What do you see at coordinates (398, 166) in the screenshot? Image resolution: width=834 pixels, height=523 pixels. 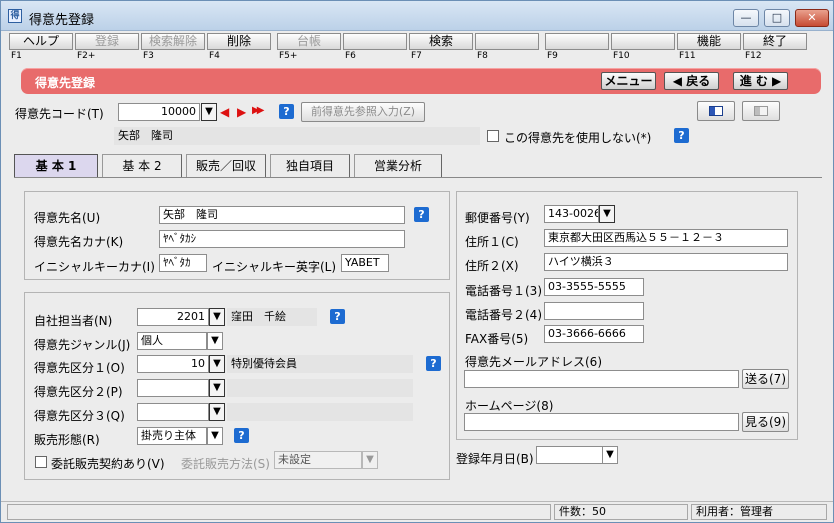 I see `tab-sales-analysis: 営業分析` at bounding box center [398, 166].